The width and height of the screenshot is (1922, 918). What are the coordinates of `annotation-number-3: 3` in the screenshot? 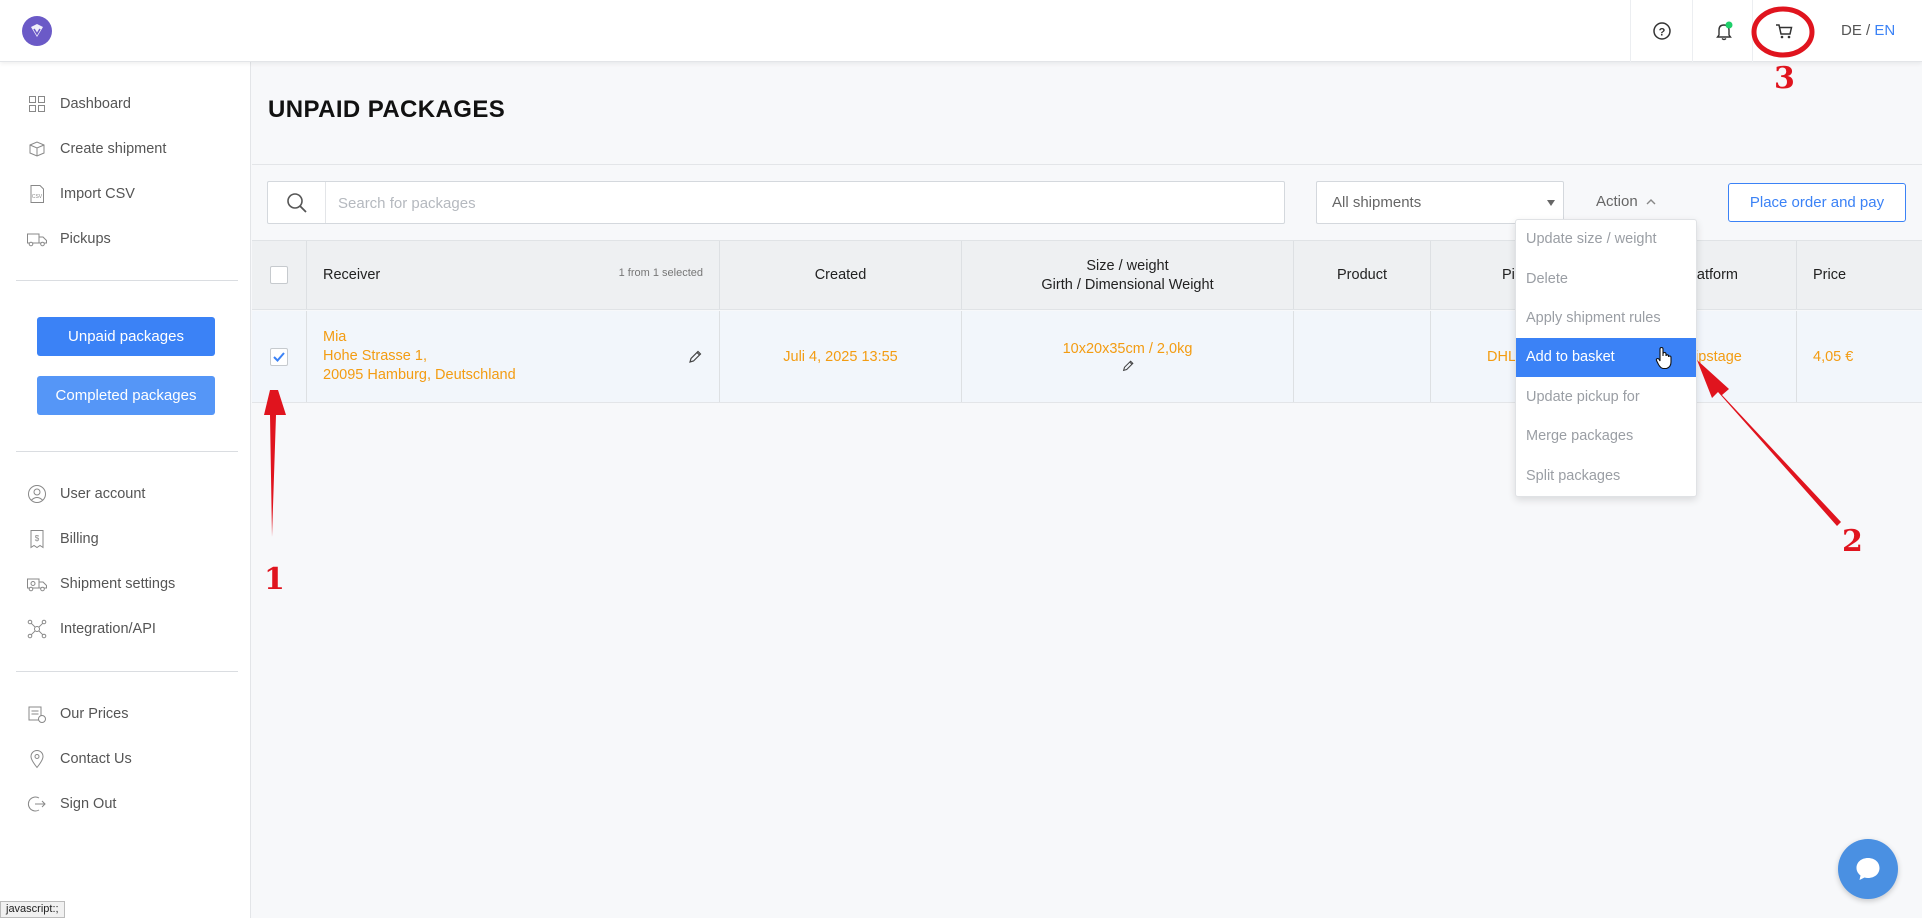 It's located at (1784, 78).